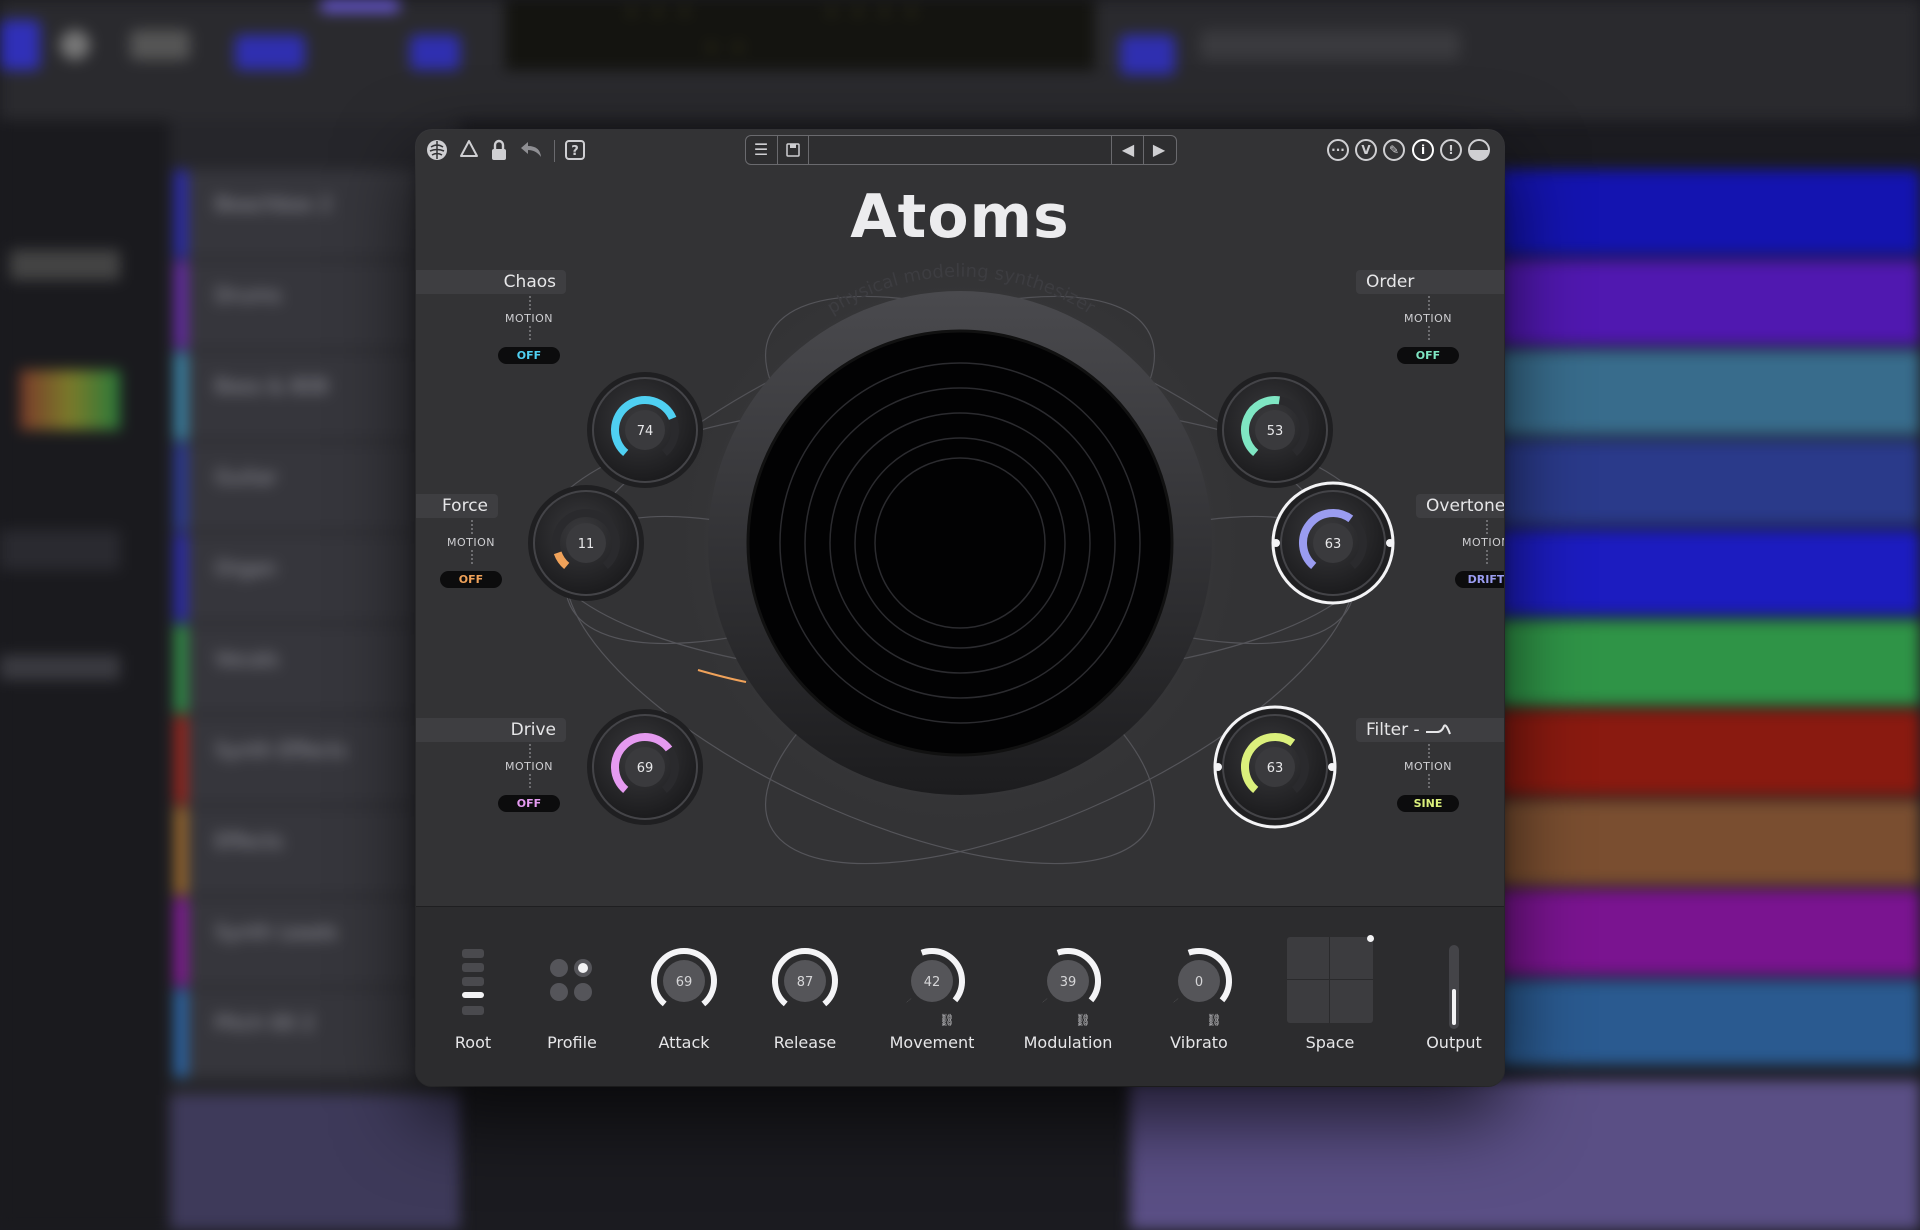 Image resolution: width=1920 pixels, height=1230 pixels. I want to click on filter-motion-mode: SINE, so click(1428, 803).